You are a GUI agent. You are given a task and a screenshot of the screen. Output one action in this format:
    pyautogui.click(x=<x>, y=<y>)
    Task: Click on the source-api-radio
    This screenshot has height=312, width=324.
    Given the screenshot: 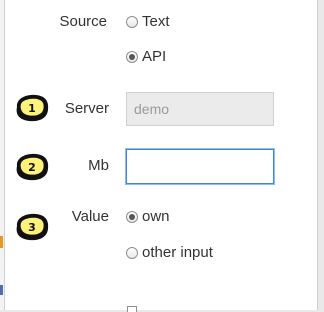 What is the action you would take?
    pyautogui.click(x=132, y=56)
    